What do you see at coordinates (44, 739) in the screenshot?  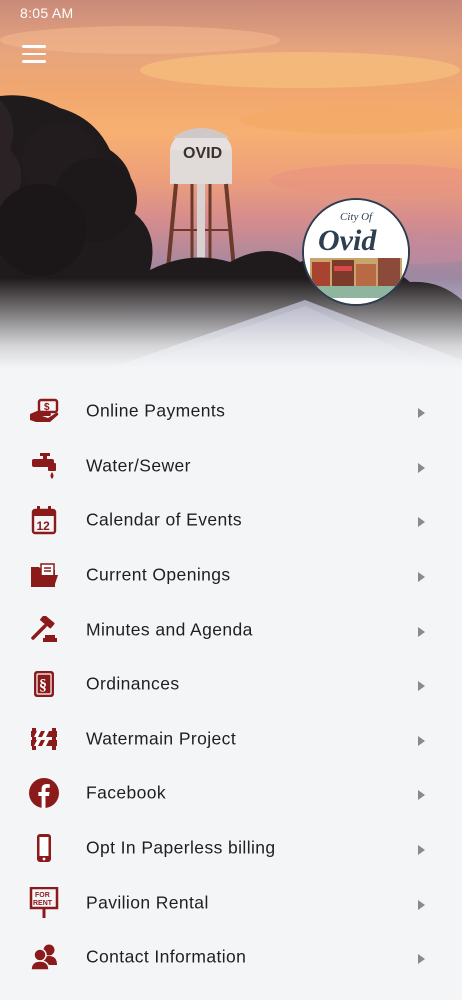 I see `construction-barrier-icon` at bounding box center [44, 739].